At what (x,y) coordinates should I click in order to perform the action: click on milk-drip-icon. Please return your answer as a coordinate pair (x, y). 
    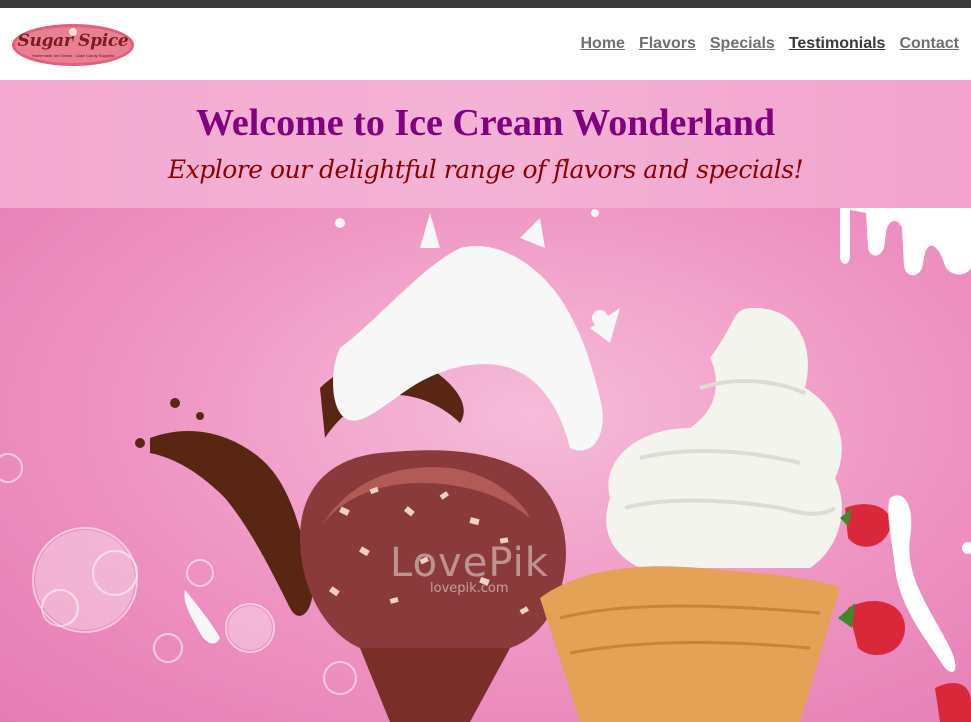
    Looking at the image, I should click on (905, 242).